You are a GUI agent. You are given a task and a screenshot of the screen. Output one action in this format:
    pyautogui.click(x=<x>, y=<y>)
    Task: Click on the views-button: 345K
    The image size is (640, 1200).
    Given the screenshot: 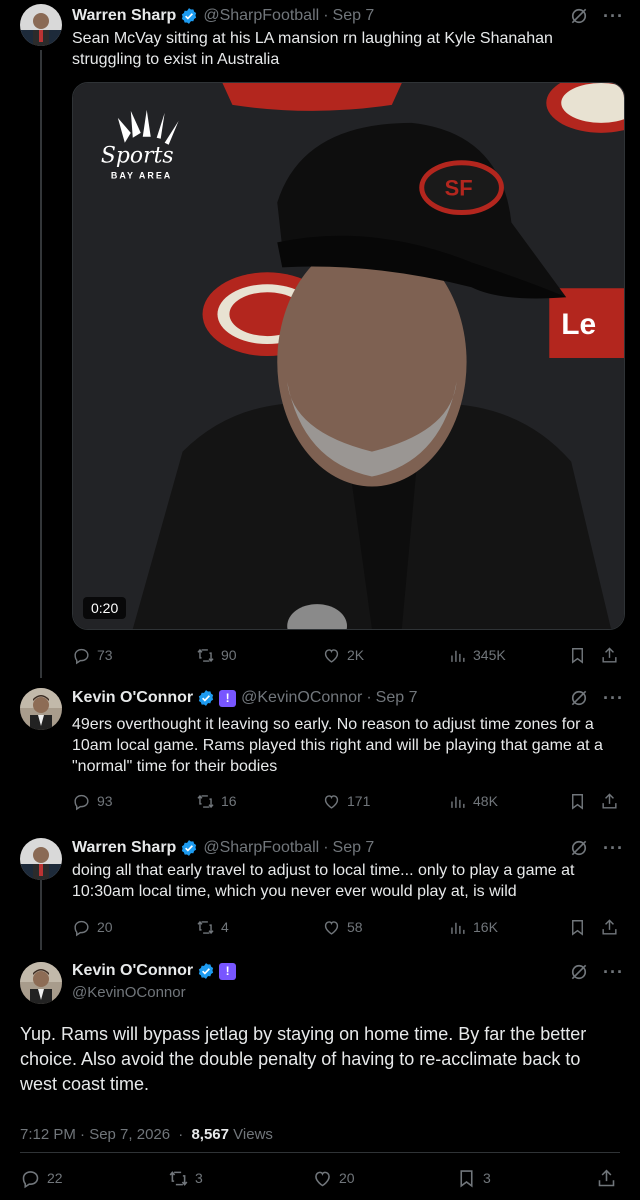 What is the action you would take?
    pyautogui.click(x=477, y=655)
    